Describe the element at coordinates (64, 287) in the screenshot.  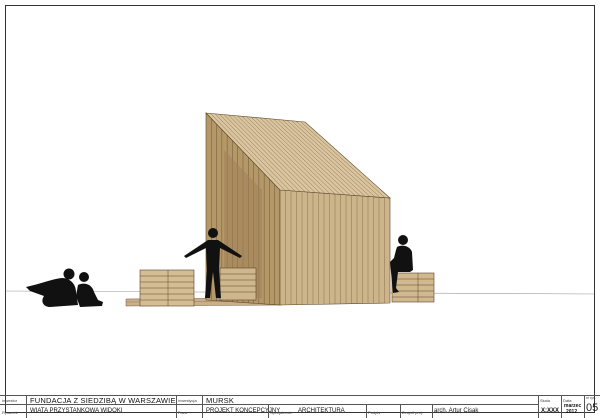
I see `silhouette-sitting-pair` at that location.